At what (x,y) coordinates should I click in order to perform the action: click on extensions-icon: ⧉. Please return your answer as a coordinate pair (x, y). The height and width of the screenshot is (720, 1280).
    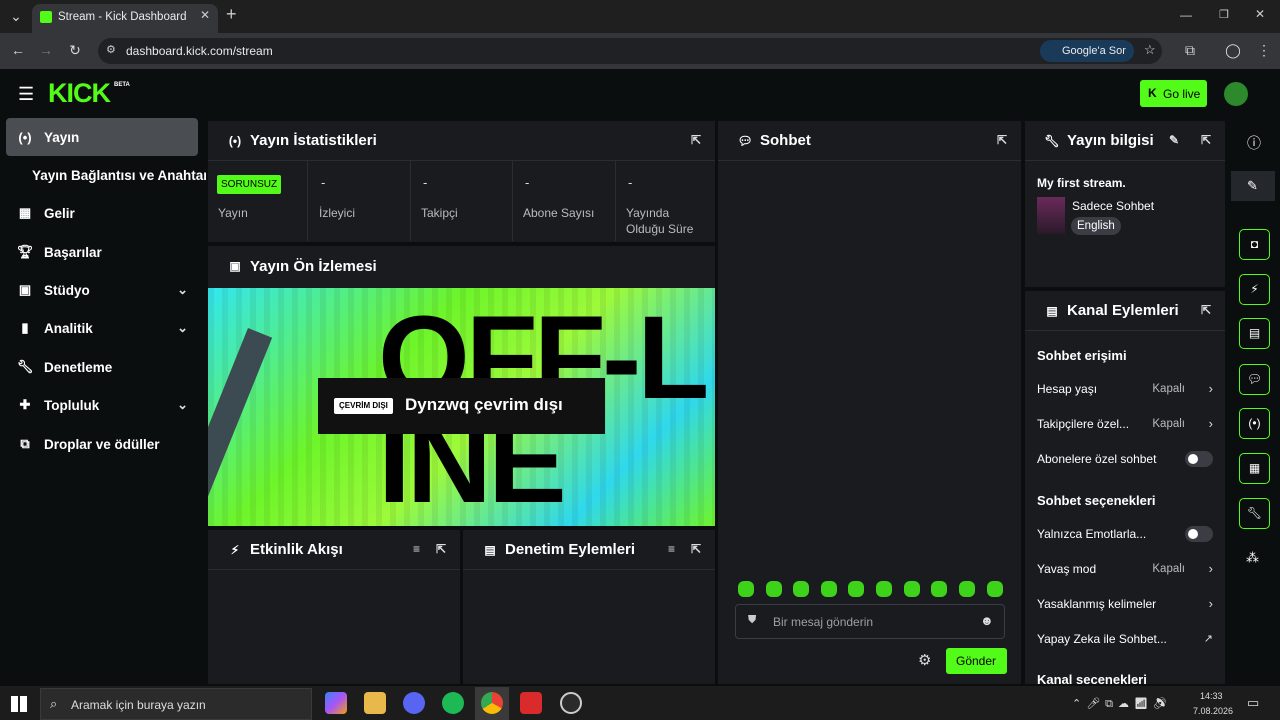
    Looking at the image, I should click on (1190, 50).